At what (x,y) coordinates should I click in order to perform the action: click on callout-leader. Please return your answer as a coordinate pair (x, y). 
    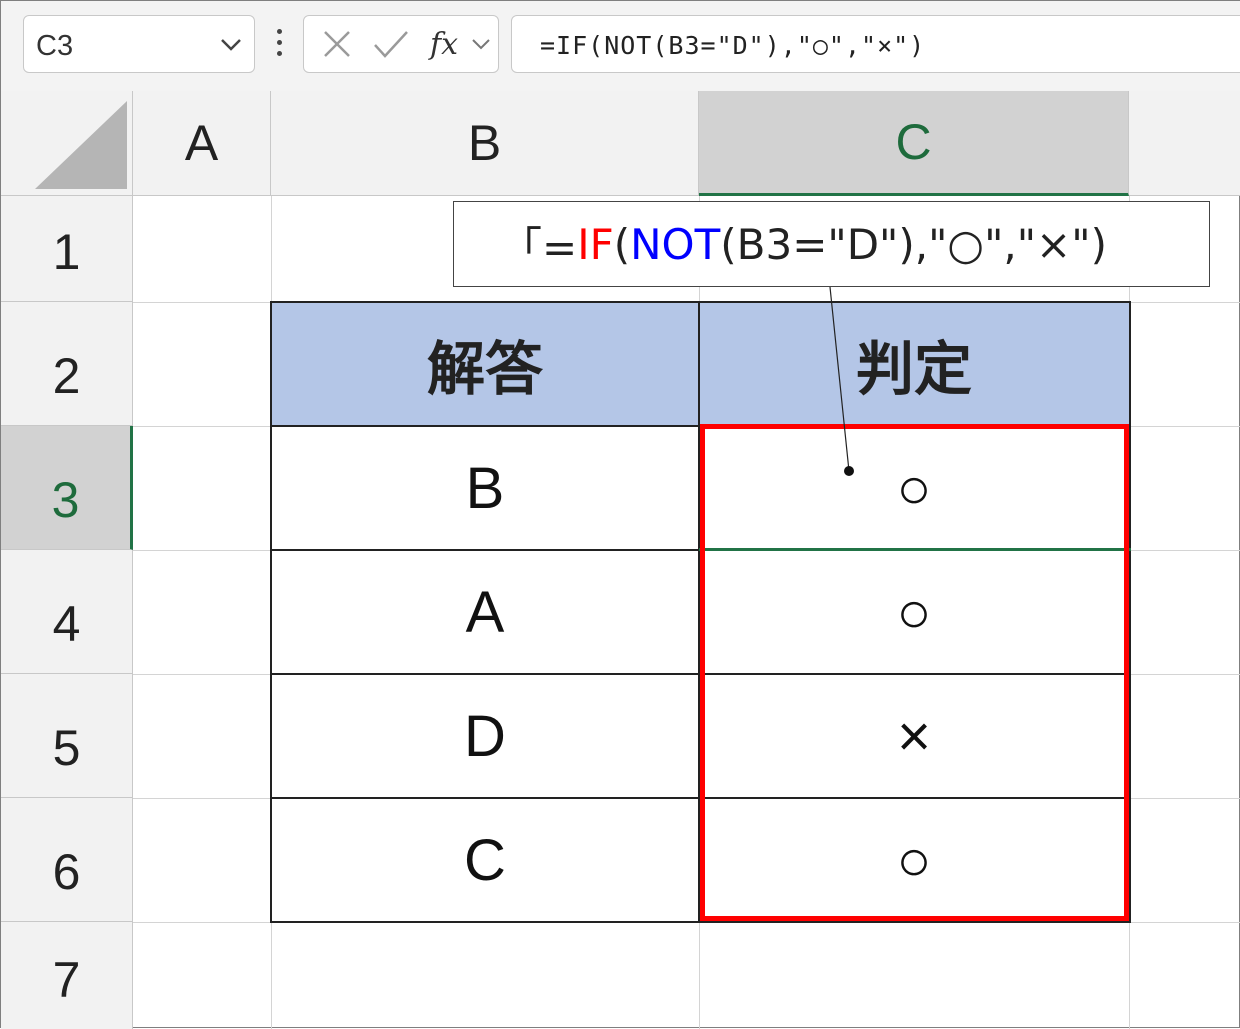
    Looking at the image, I should click on (841, 381).